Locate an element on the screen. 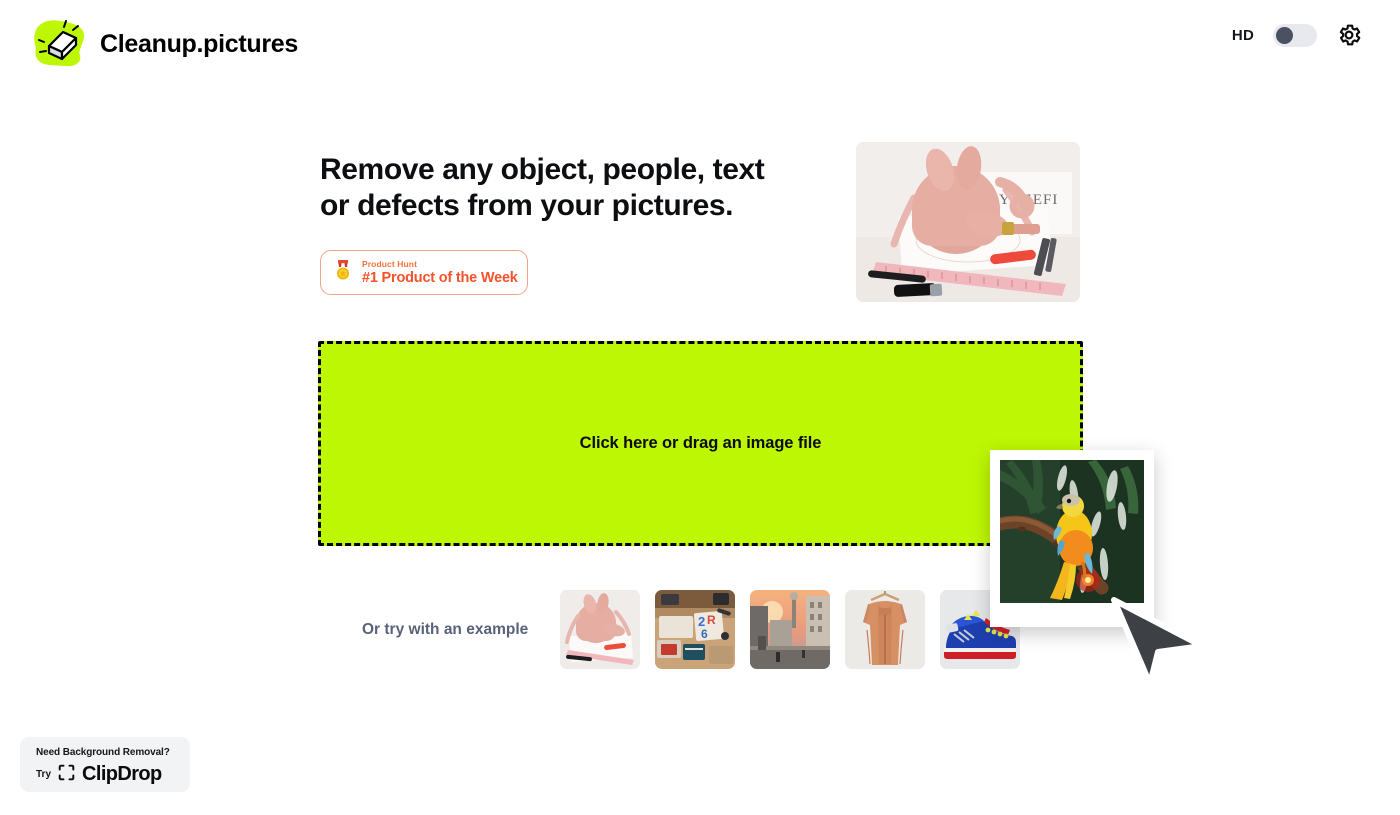  gear-icon is located at coordinates (1350, 35).